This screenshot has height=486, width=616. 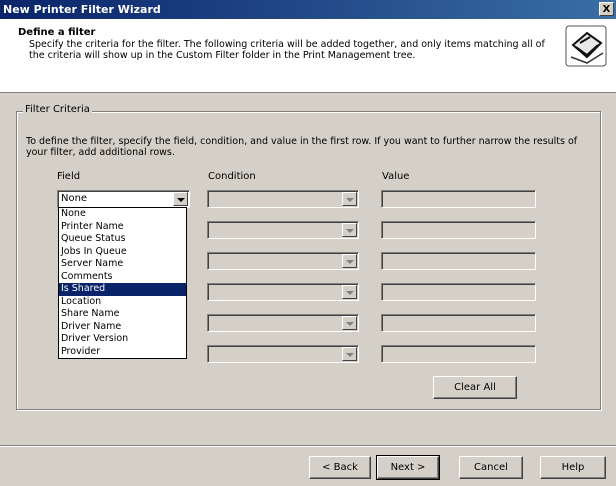 I want to click on close-button: X, so click(x=606, y=9).